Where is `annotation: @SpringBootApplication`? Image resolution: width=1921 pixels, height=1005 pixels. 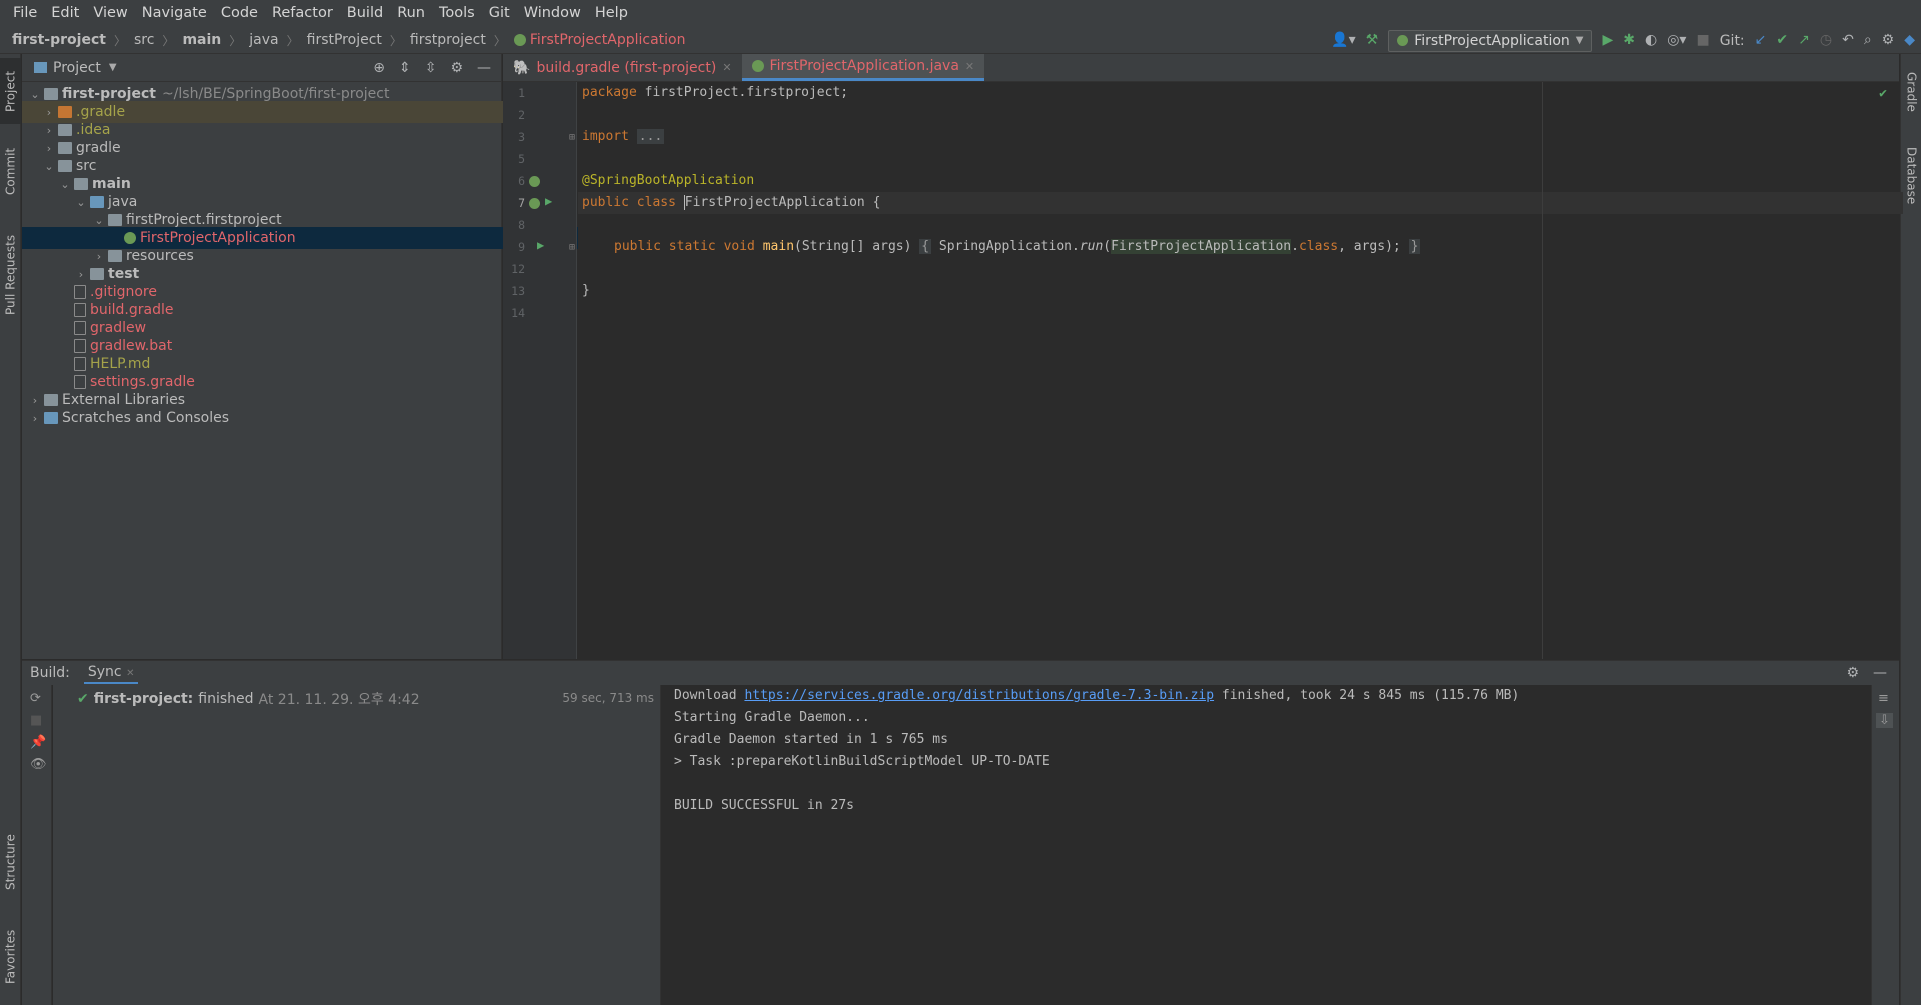 annotation: @SpringBootApplication is located at coordinates (668, 180).